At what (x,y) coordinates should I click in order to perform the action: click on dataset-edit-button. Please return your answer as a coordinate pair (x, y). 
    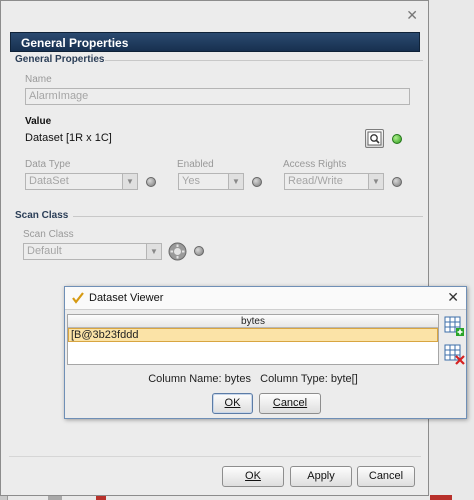
    Looking at the image, I should click on (374, 138).